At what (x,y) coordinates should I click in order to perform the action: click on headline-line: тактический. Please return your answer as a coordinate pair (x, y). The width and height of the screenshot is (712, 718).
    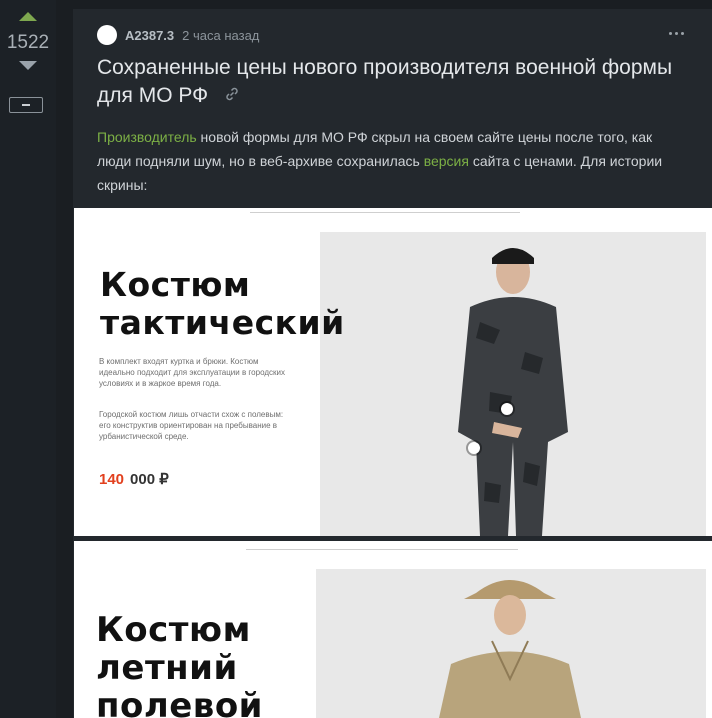
    Looking at the image, I should click on (222, 322).